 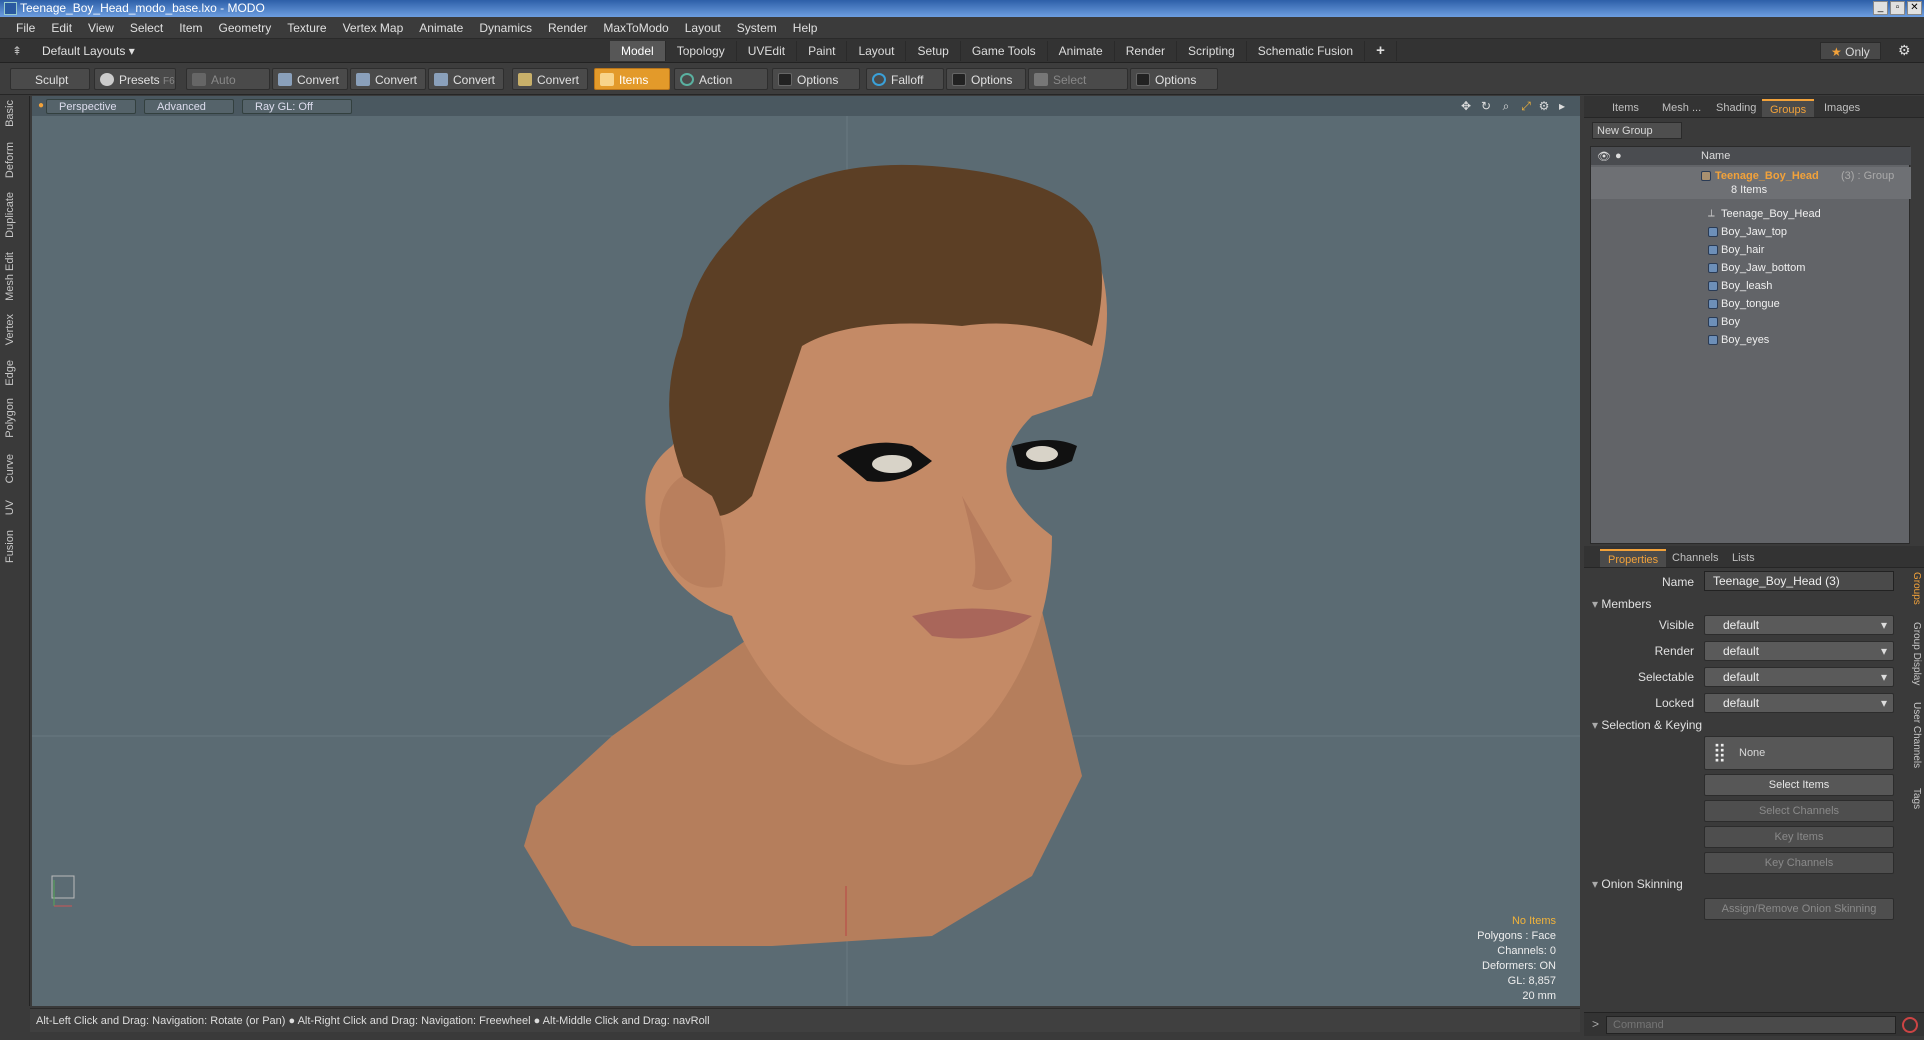 What do you see at coordinates (1751, 286) in the screenshot?
I see `list-item: Boy_leash` at bounding box center [1751, 286].